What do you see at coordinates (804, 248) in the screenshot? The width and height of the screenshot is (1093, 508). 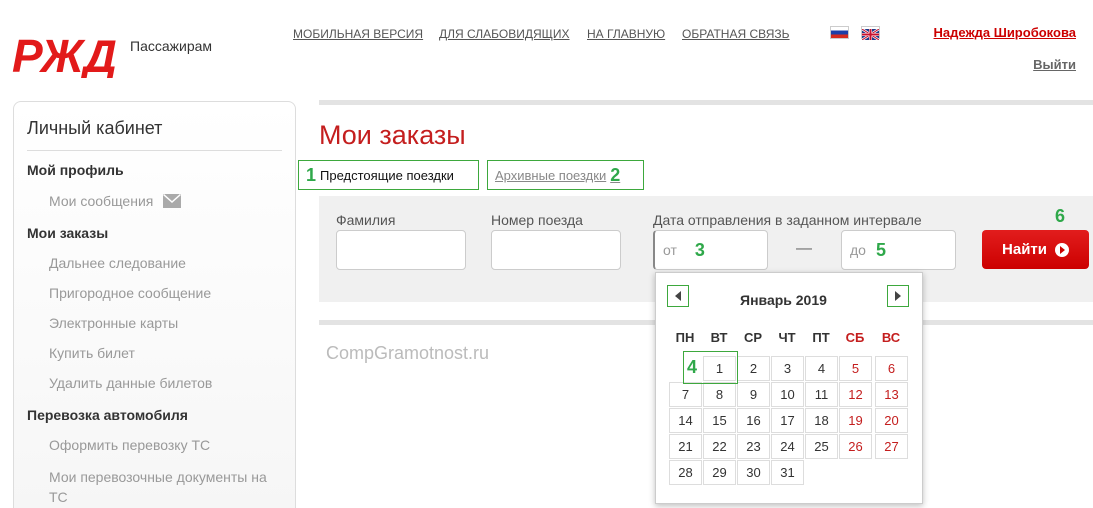 I see `date-range-dash: —` at bounding box center [804, 248].